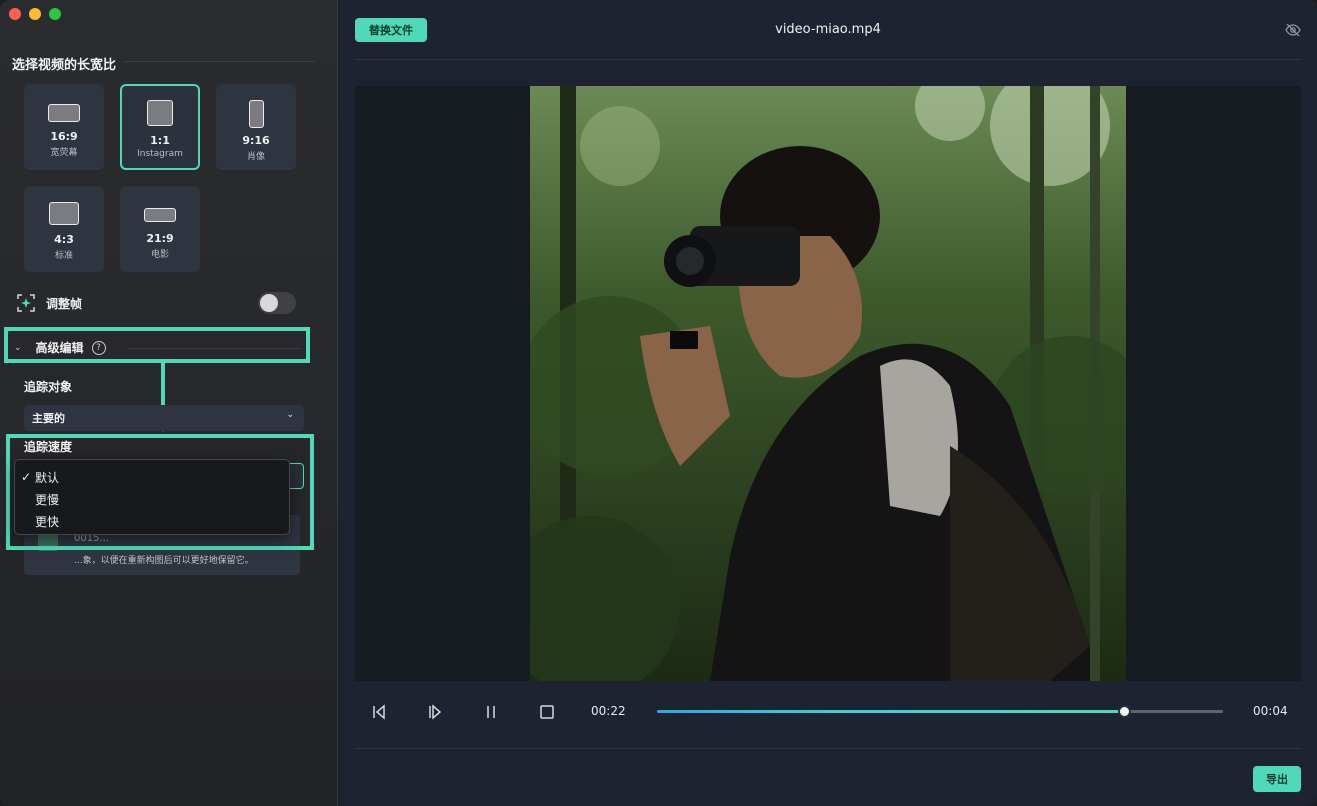 The width and height of the screenshot is (1317, 806). Describe the element at coordinates (1293, 30) in the screenshot. I see `eye-slash-icon` at that location.